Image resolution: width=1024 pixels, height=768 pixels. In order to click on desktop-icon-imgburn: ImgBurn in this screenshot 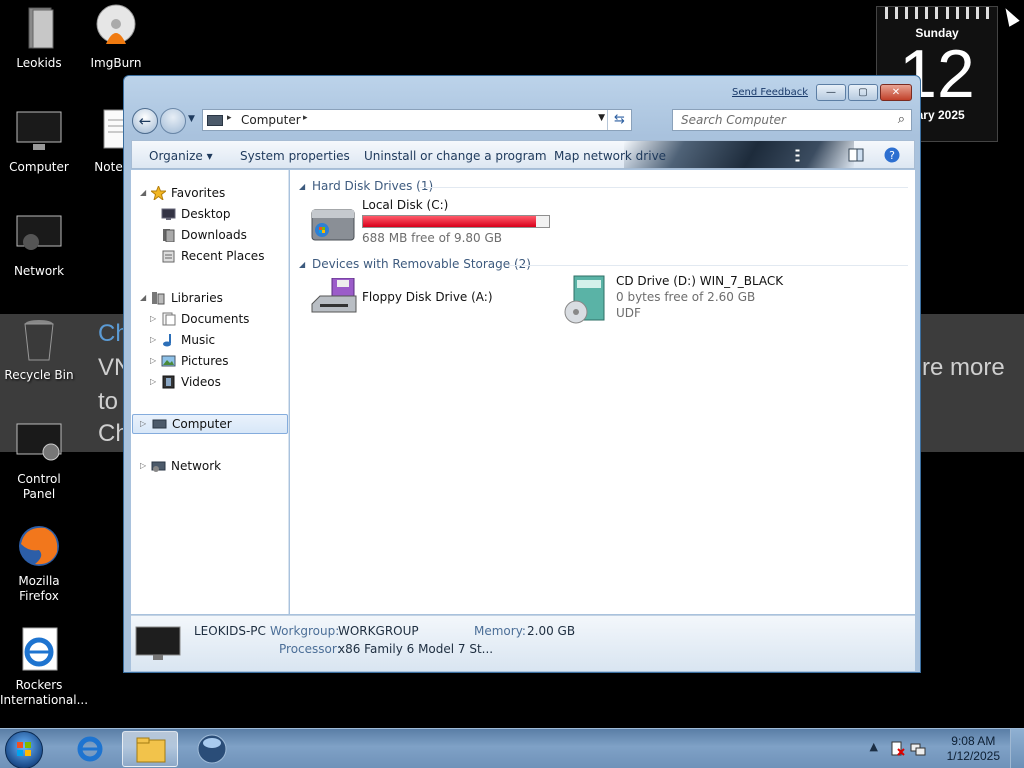, I will do `click(116, 37)`.